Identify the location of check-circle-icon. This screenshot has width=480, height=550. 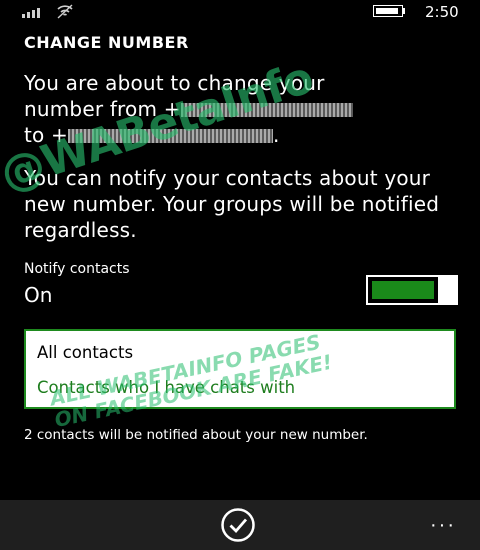
(238, 525).